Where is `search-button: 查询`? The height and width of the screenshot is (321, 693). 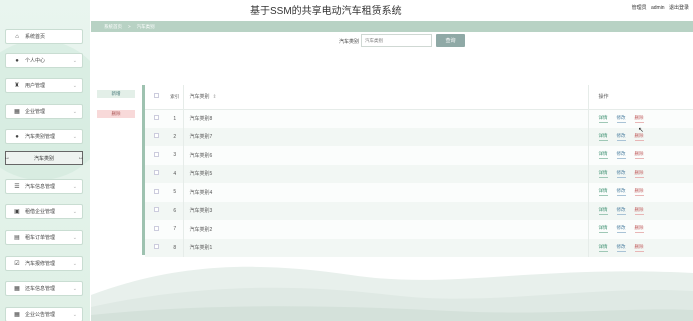 search-button: 查询 is located at coordinates (450, 40).